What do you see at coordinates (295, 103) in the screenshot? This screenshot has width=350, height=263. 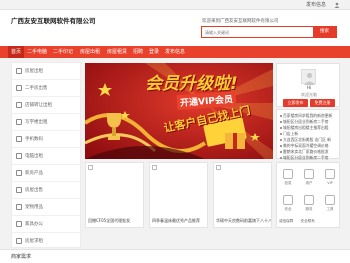 I see `publish-now-button: 立即发布` at bounding box center [295, 103].